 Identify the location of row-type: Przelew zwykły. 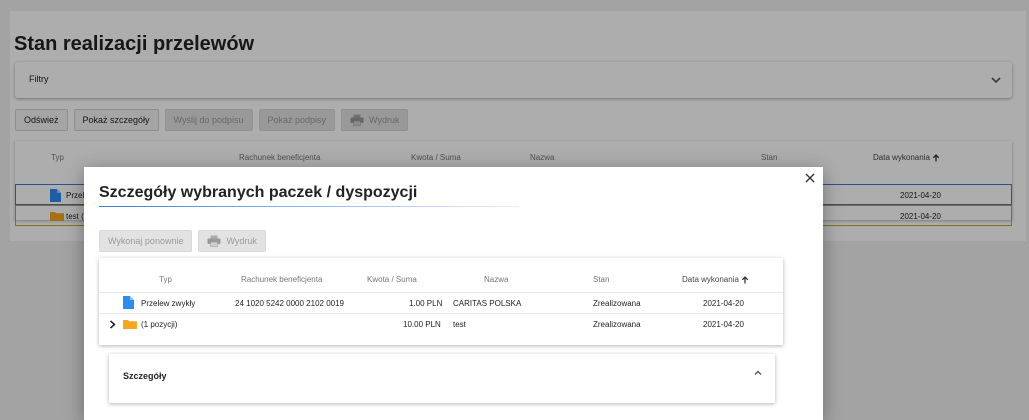
(168, 303).